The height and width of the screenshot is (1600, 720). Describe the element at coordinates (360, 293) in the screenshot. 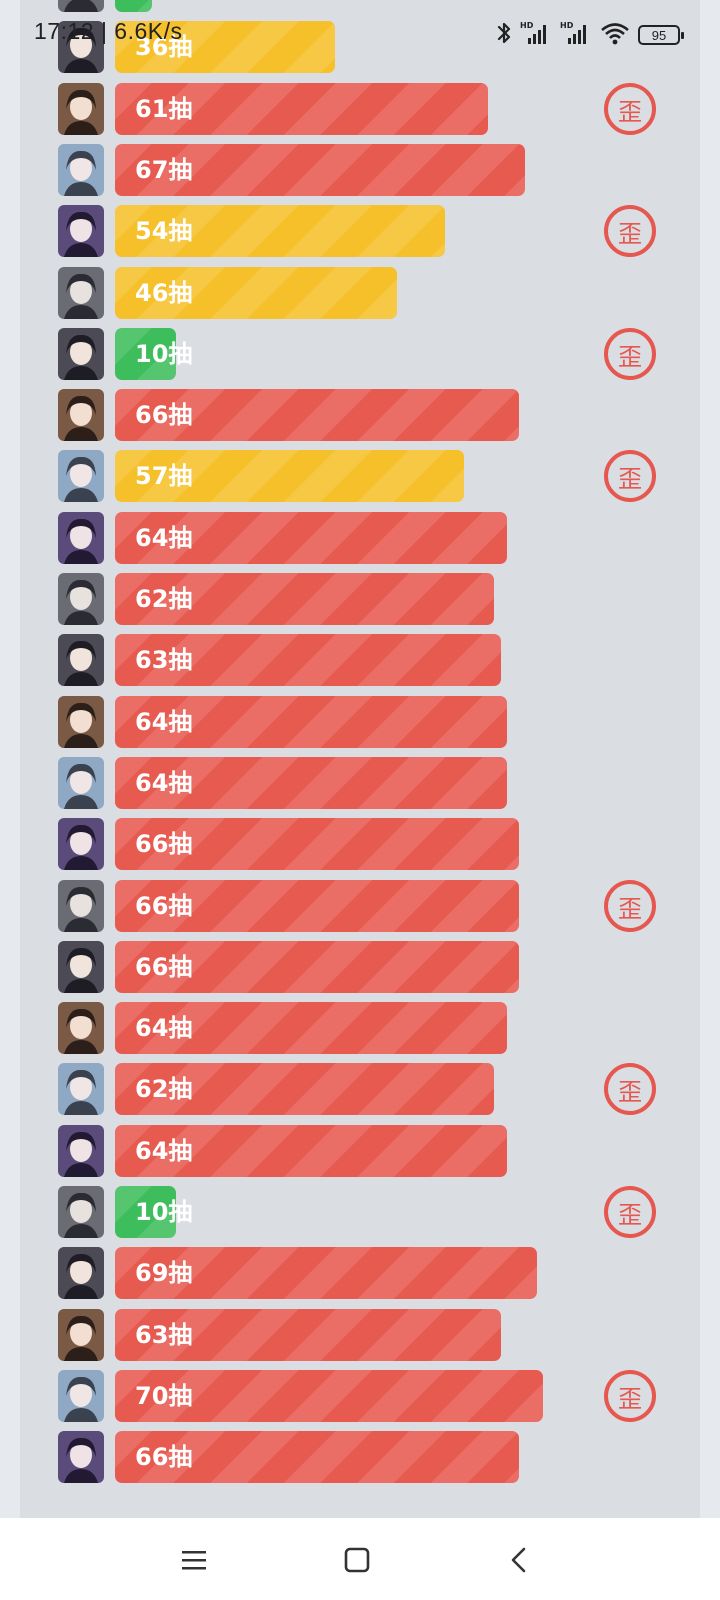

I see `list-item: 46抽` at that location.